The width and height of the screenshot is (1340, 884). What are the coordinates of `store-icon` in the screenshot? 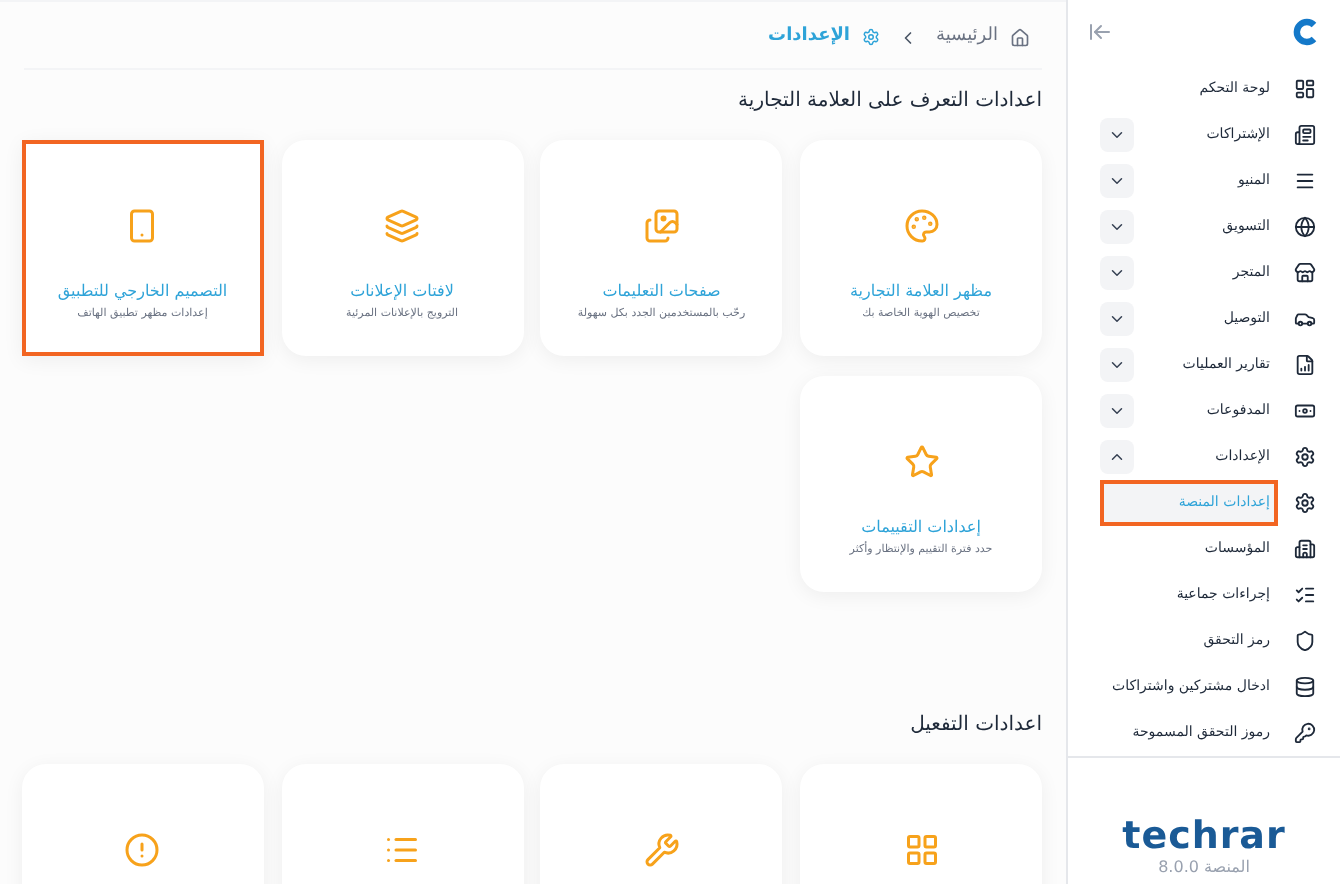 It's located at (1305, 273).